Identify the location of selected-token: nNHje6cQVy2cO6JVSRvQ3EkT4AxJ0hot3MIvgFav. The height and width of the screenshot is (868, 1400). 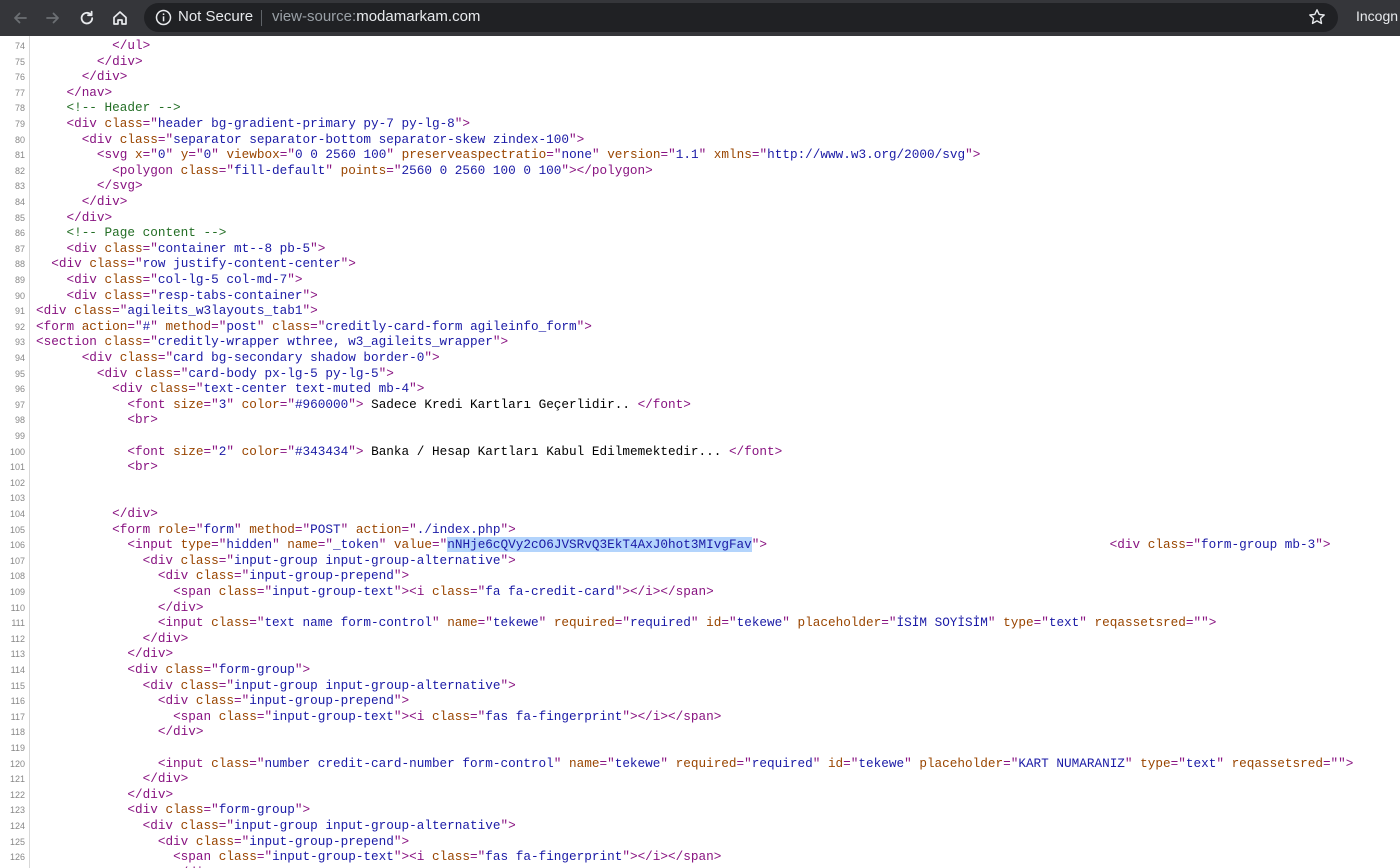
(599, 545).